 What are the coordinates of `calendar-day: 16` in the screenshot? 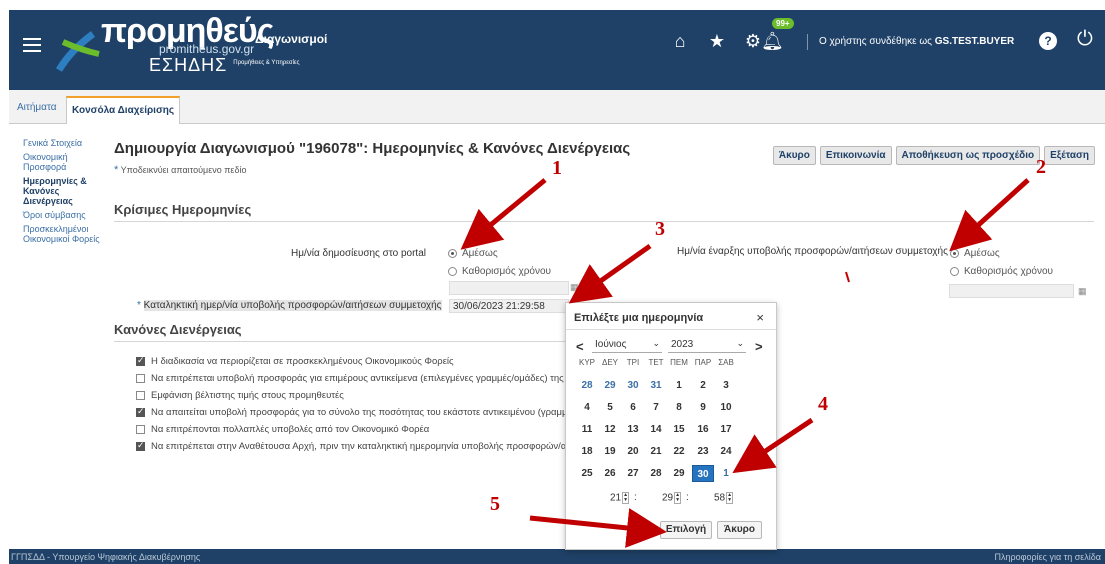 It's located at (703, 429).